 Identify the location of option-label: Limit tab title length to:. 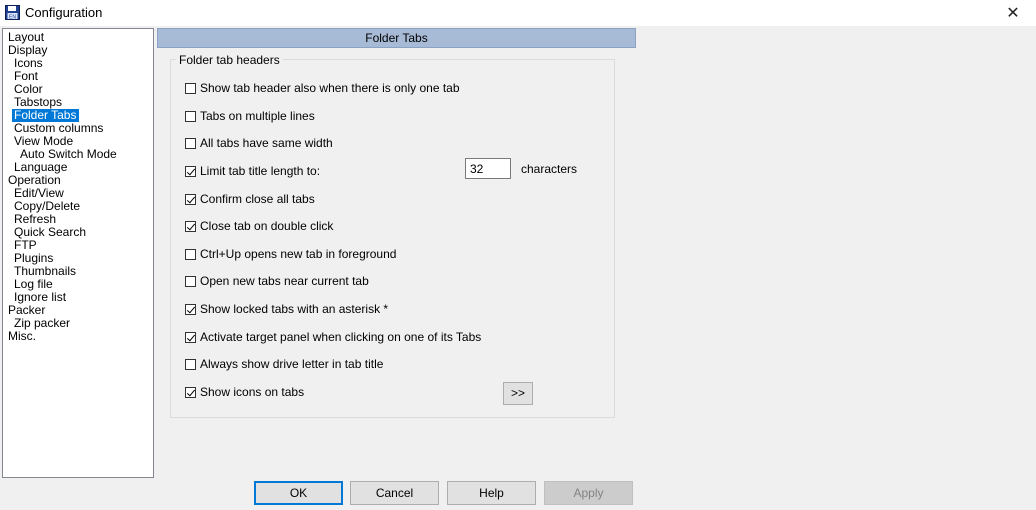
(260, 171).